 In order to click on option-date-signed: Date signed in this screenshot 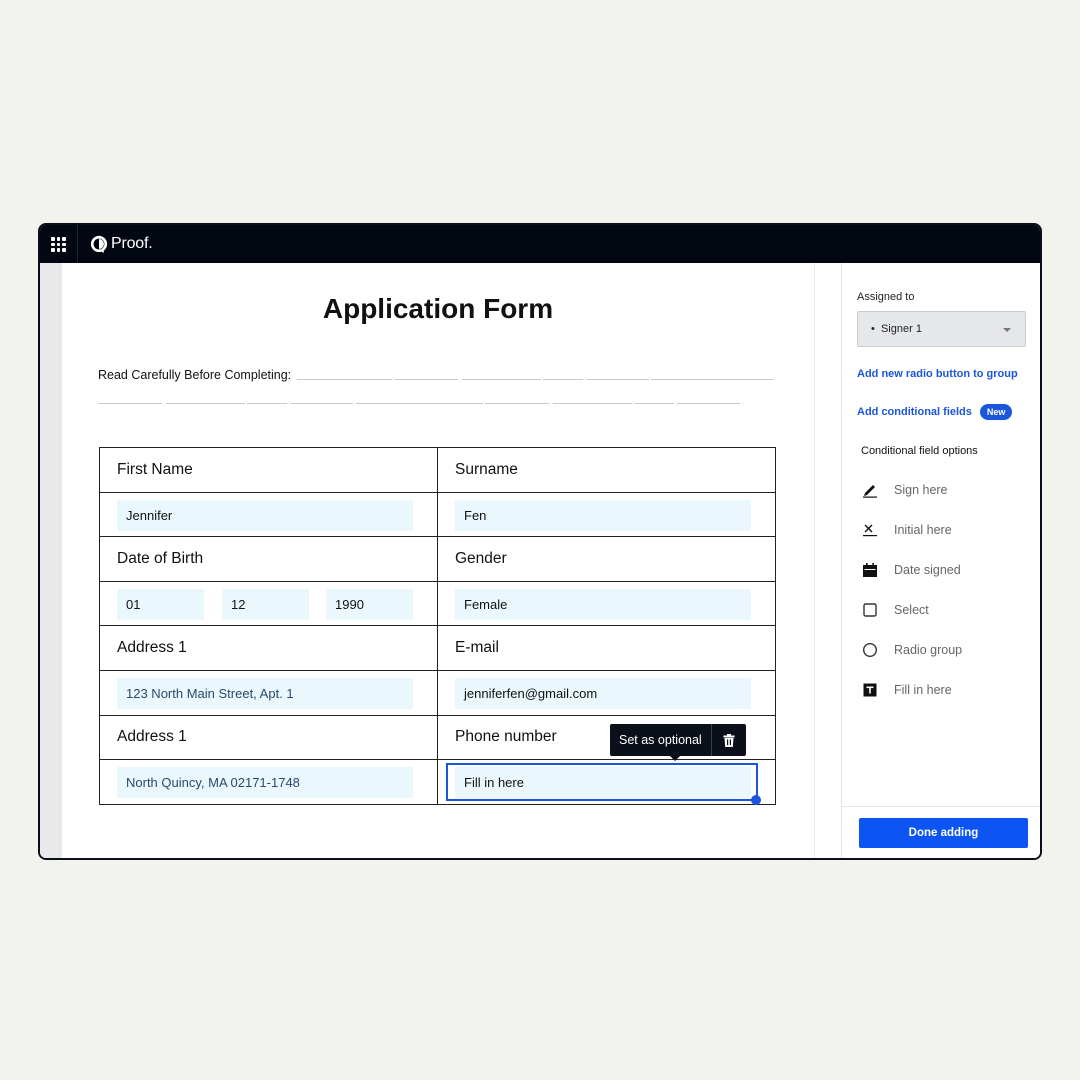, I will do `click(911, 570)`.